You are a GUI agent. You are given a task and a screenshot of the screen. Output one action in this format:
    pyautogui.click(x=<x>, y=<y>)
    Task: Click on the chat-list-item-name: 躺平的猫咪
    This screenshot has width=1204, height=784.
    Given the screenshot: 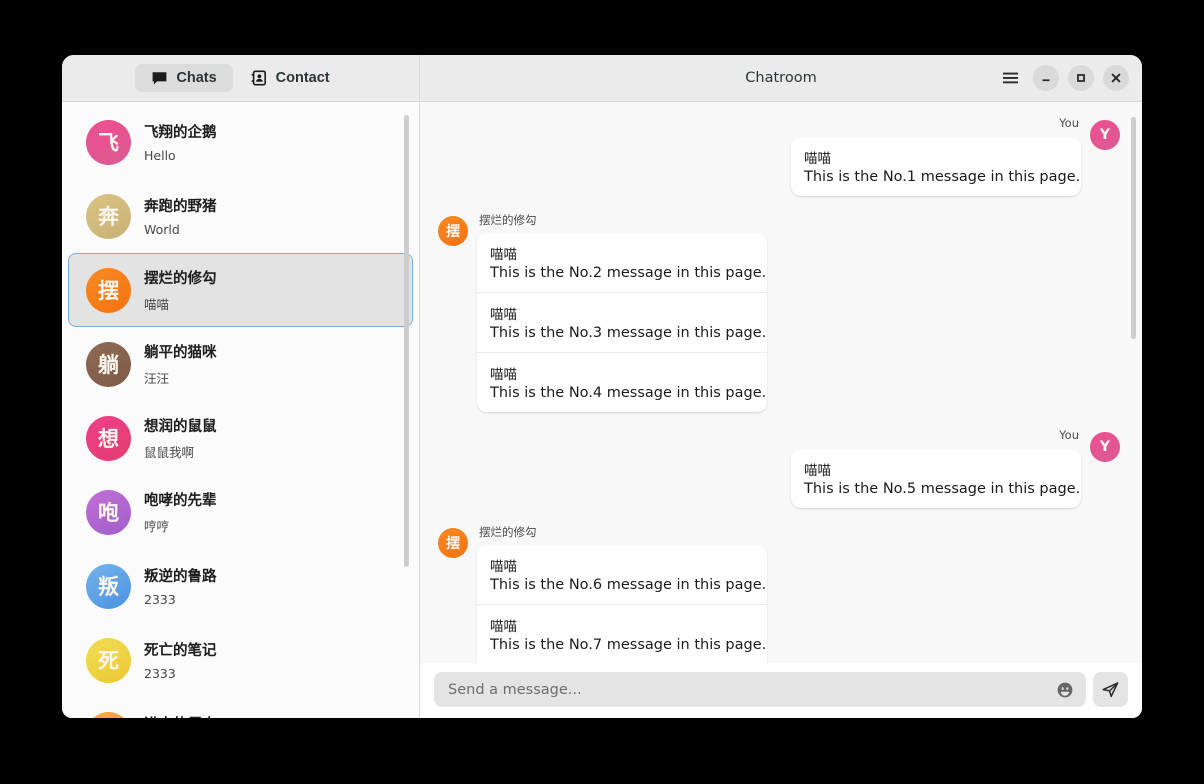 What is the action you would take?
    pyautogui.click(x=180, y=353)
    